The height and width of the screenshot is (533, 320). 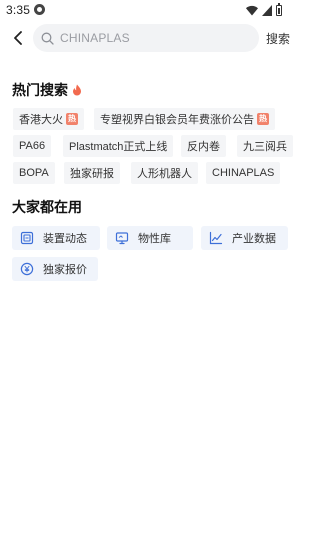 I want to click on common-tools-title: 大家都在用, so click(x=47, y=207).